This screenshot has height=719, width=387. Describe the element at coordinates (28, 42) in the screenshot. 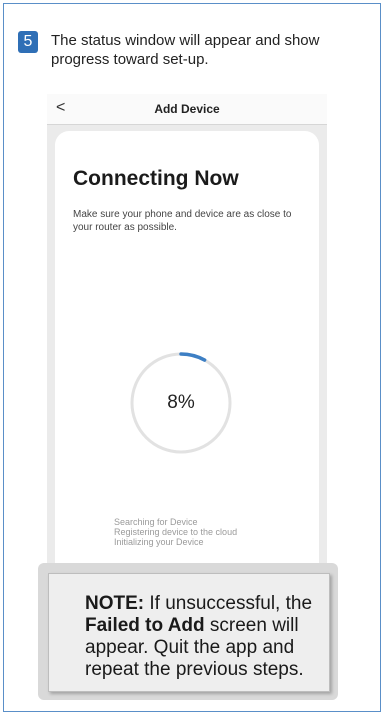

I see `step-number-badge: 5` at that location.